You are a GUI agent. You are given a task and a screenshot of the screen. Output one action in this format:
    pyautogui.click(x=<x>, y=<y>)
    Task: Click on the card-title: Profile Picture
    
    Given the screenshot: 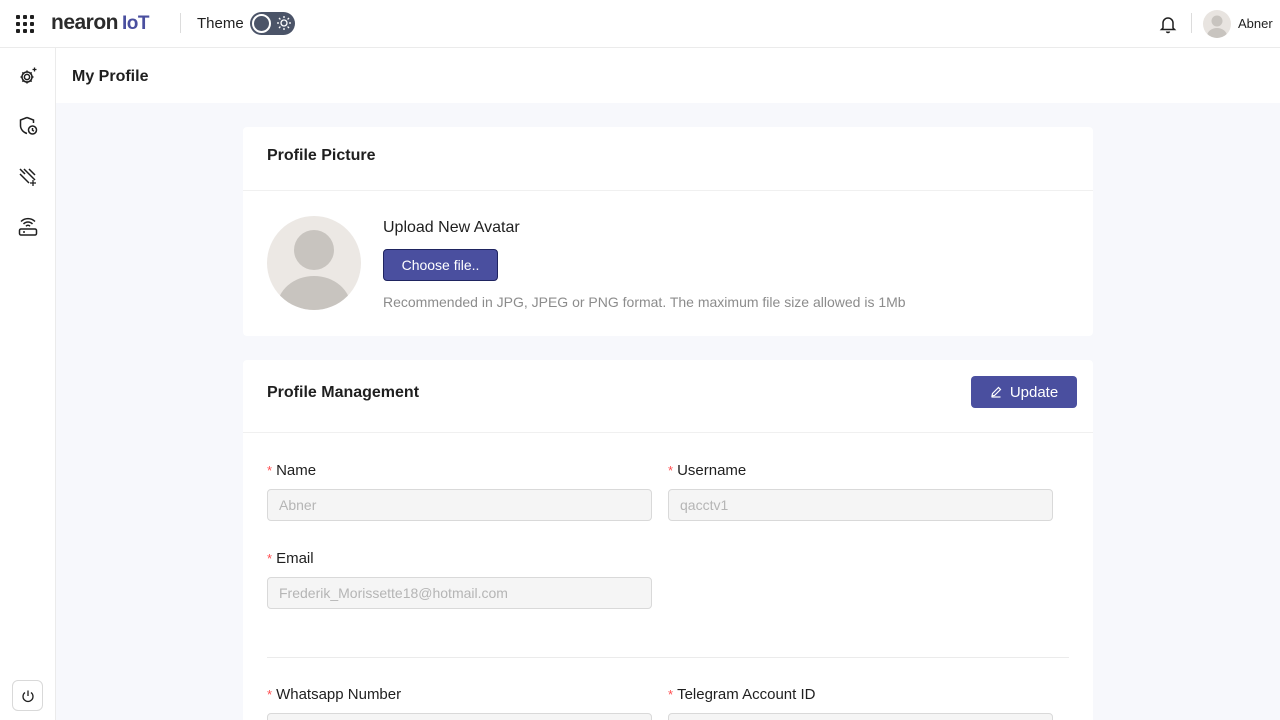 What is the action you would take?
    pyautogui.click(x=321, y=155)
    